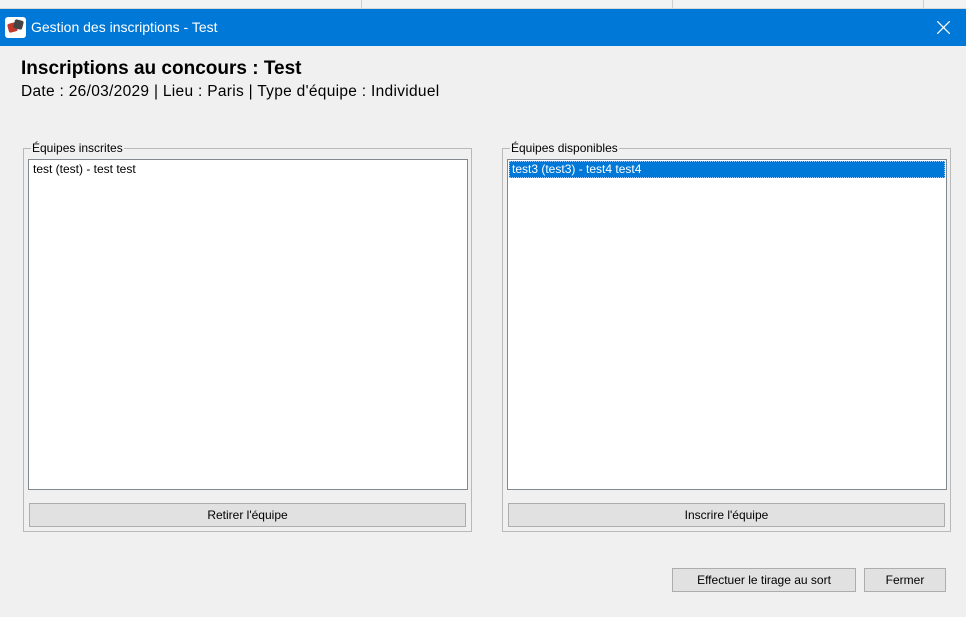 The image size is (966, 617). I want to click on list-item: test (test) - test test, so click(248, 169).